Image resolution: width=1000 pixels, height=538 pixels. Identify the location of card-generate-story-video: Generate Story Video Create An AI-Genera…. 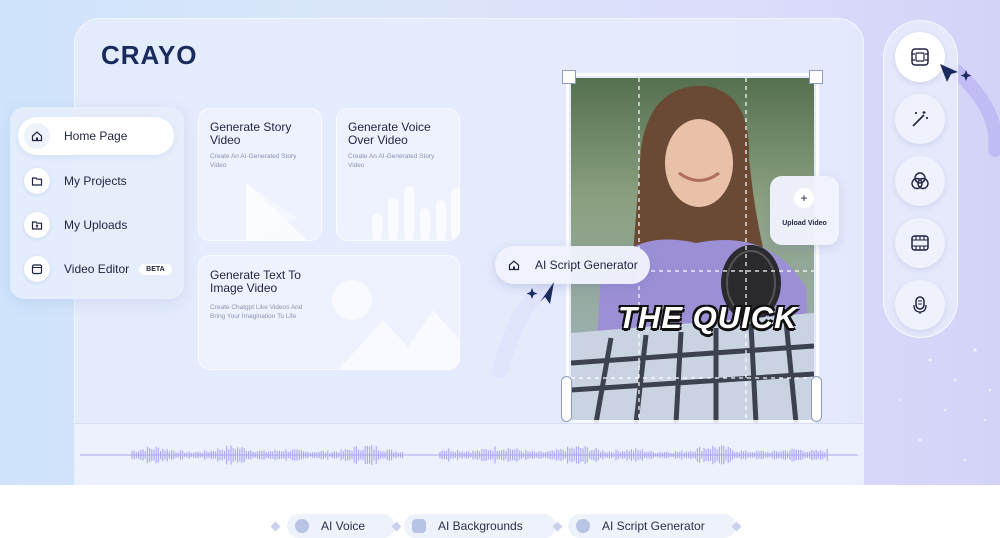
(260, 174).